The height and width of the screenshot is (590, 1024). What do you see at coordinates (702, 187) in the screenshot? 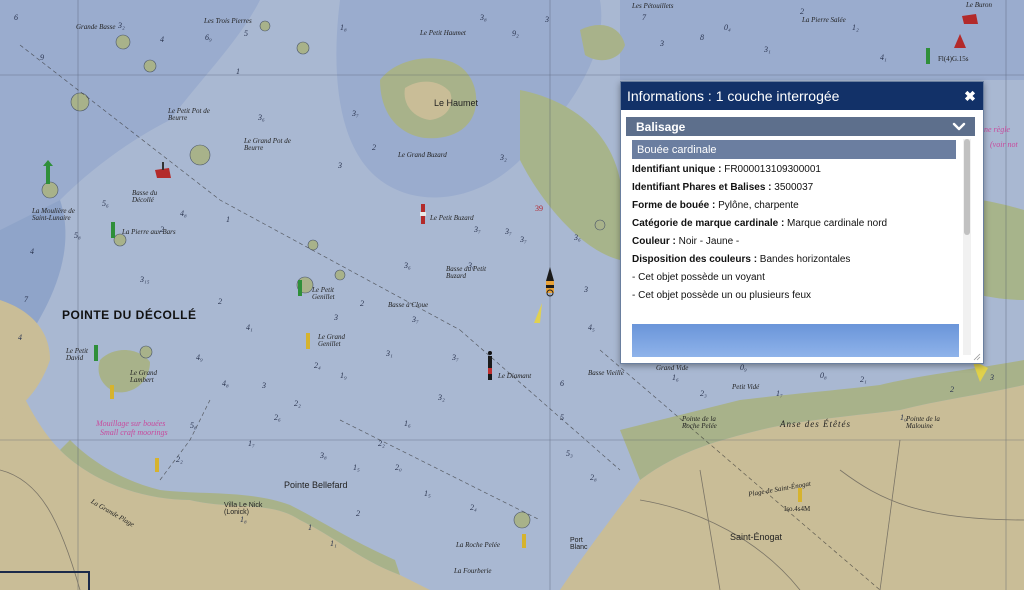
I see `attribute-label: Identifiant Phares et Balises :` at bounding box center [702, 187].